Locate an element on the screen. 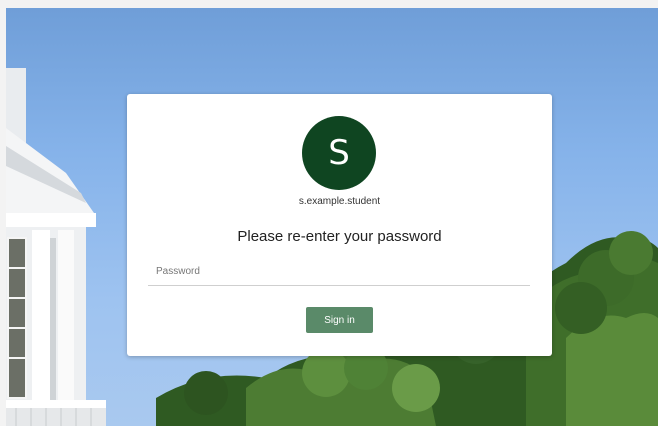 This screenshot has height=426, width=658. page-title: Please re-enter your password is located at coordinates (339, 236).